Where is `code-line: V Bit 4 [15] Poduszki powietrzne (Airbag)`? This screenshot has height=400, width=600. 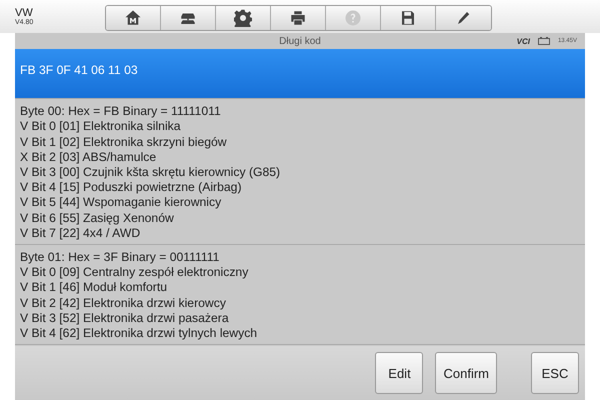
code-line: V Bit 4 [15] Poduszki powietrzne (Airbag) is located at coordinates (131, 188).